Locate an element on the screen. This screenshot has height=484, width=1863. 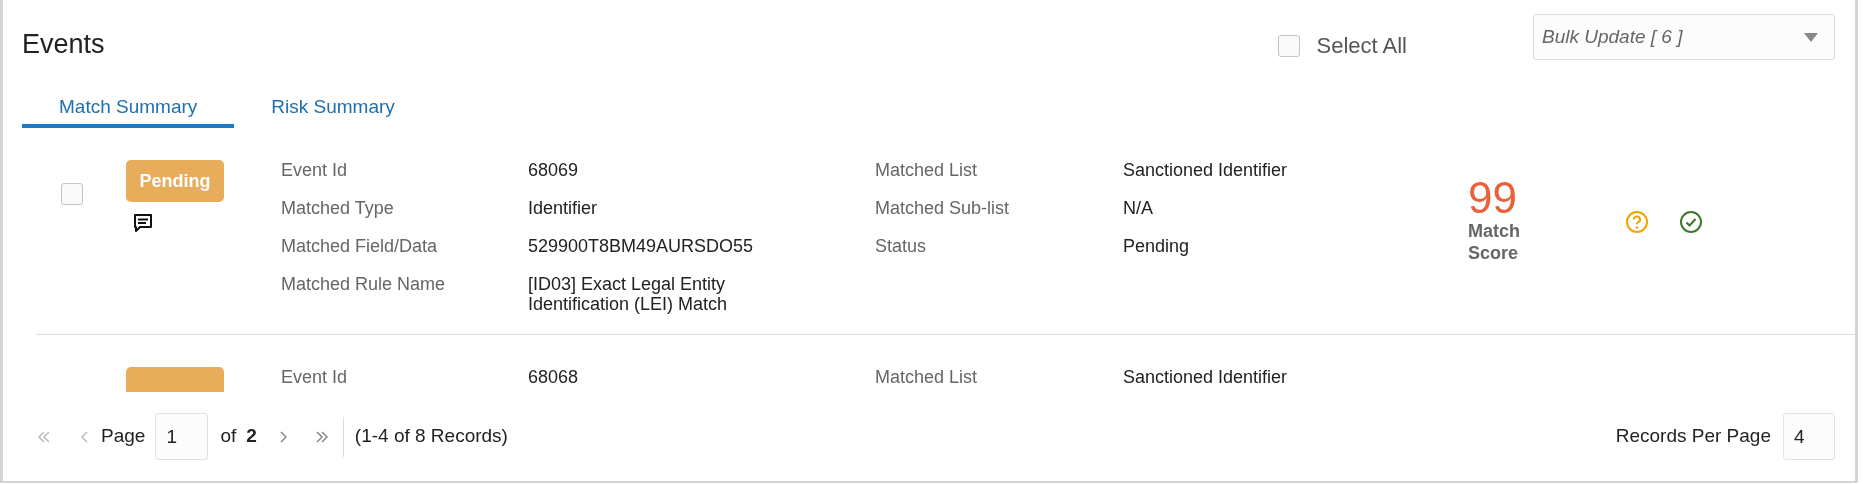
field-value: 529900T8BM49AURSDO55 is located at coordinates (641, 246).